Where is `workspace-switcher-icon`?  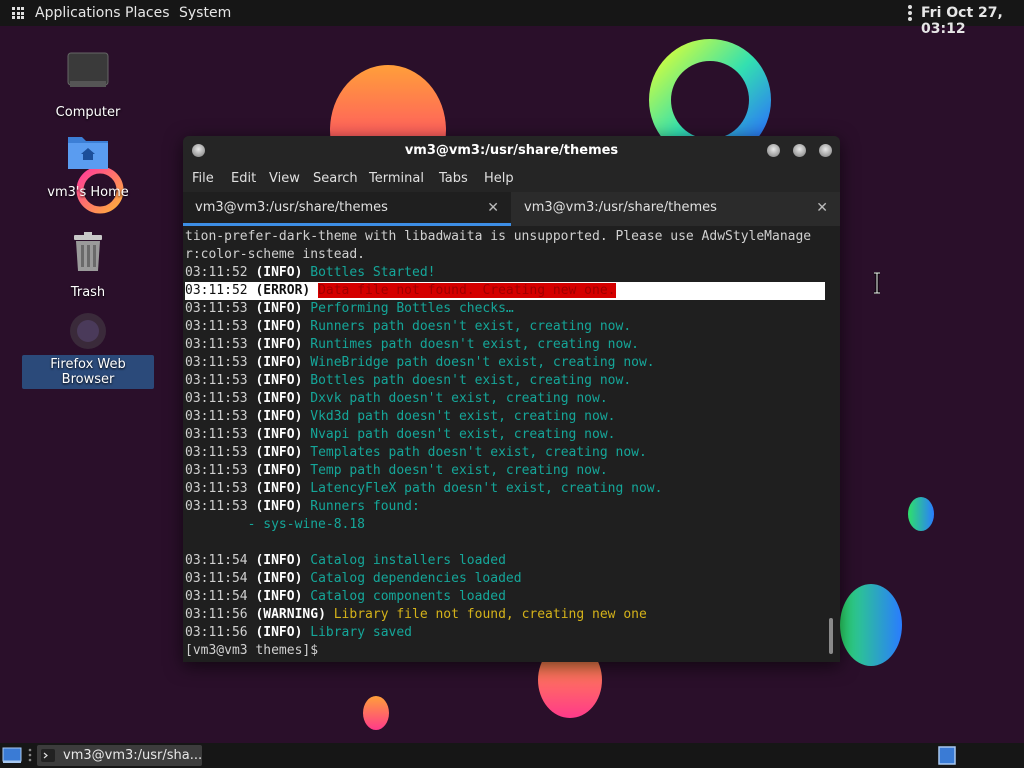 workspace-switcher-icon is located at coordinates (947, 755).